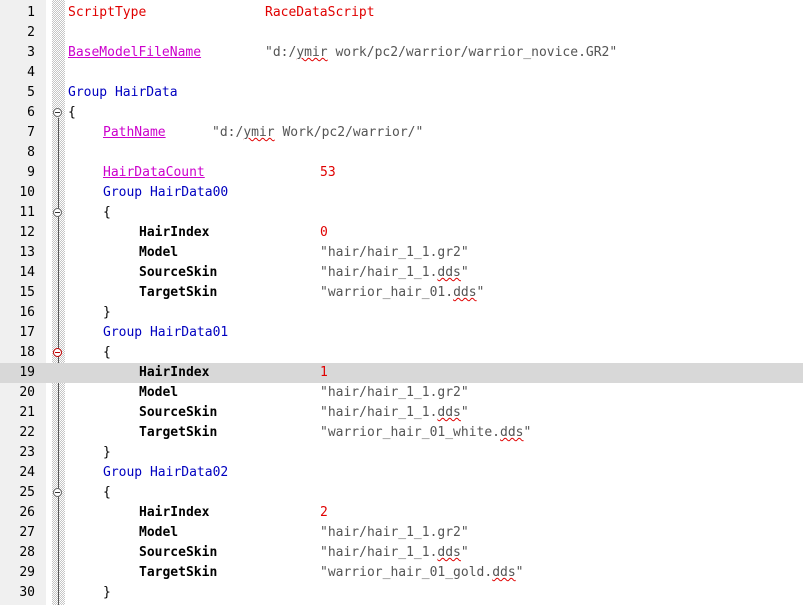 The height and width of the screenshot is (605, 803). What do you see at coordinates (401, 93) in the screenshot?
I see `code-line: 5 Group HairData` at bounding box center [401, 93].